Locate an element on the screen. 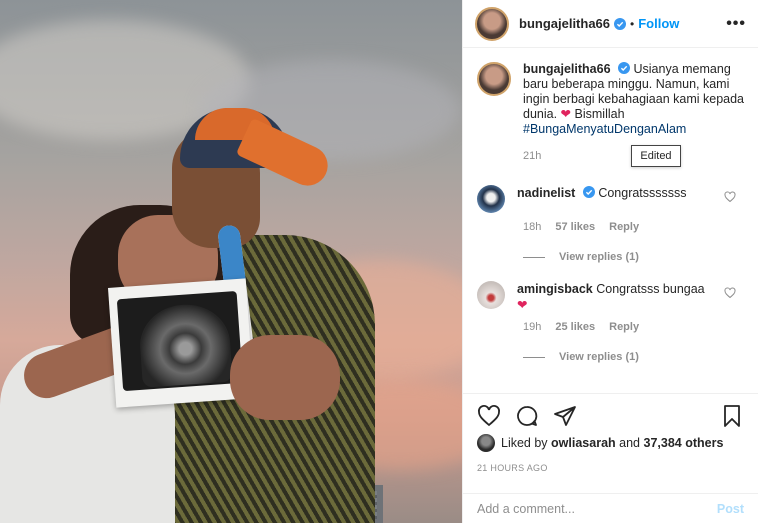 Image resolution: width=758 pixels, height=523 pixels. likes-line: Liked by owliasarah and 37,384 others is located at coordinates (600, 443).